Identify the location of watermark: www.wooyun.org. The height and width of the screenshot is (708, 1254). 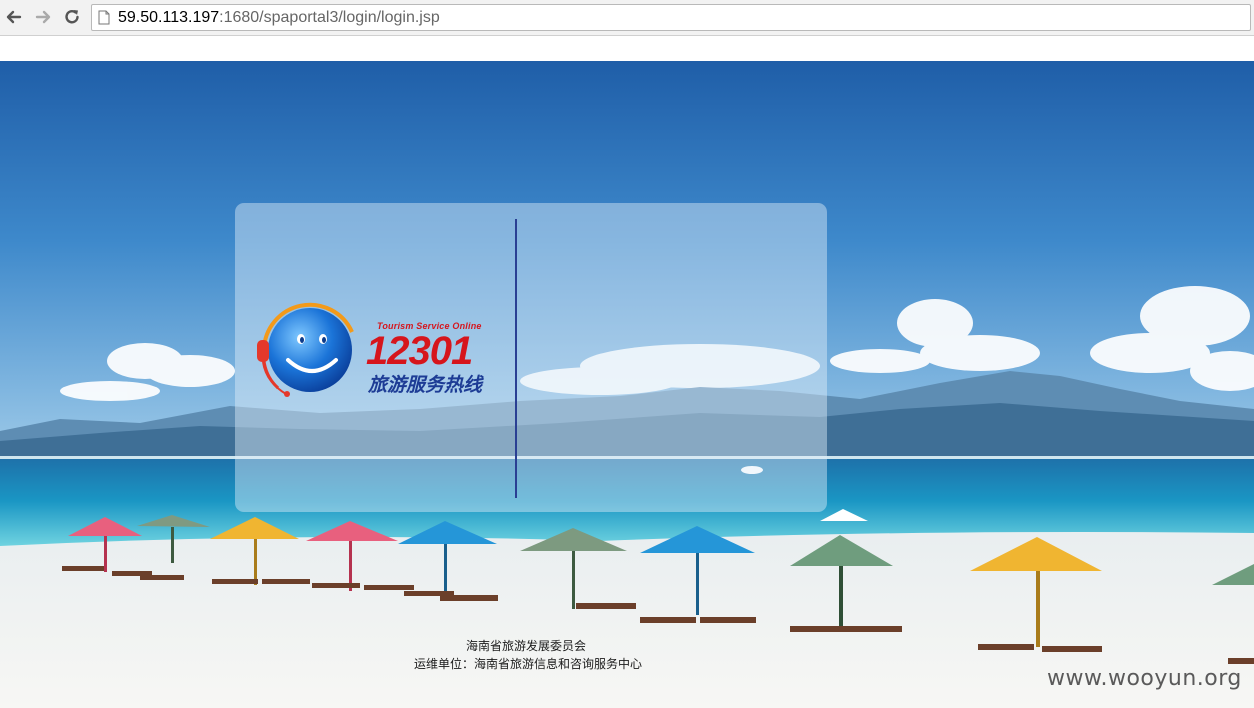
(1144, 678).